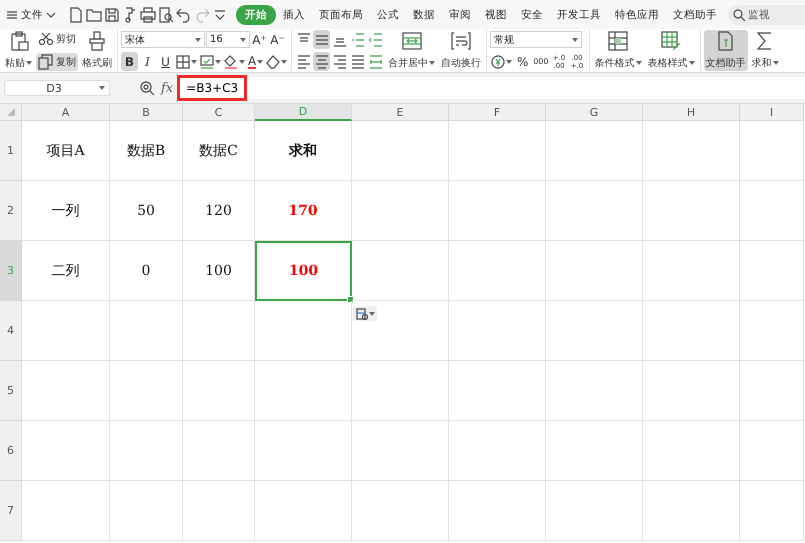  Describe the element at coordinates (536, 39) in the screenshot. I see `dropdown-field: 常规` at that location.